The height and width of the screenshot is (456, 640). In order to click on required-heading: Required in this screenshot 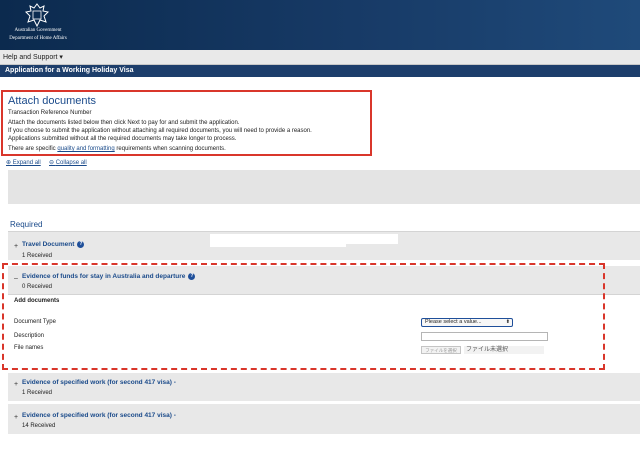, I will do `click(26, 224)`.